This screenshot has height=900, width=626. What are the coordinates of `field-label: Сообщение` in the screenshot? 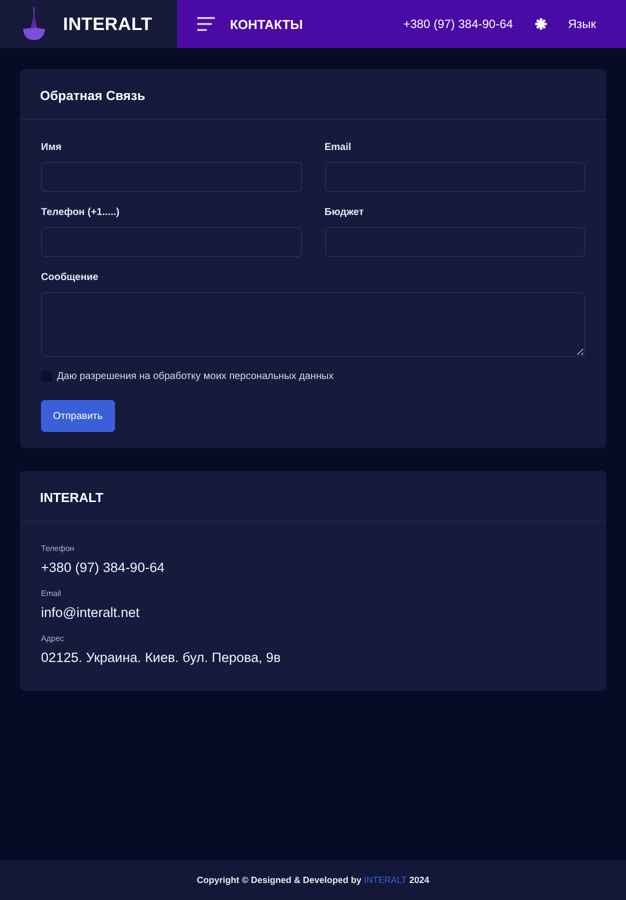 It's located at (69, 277).